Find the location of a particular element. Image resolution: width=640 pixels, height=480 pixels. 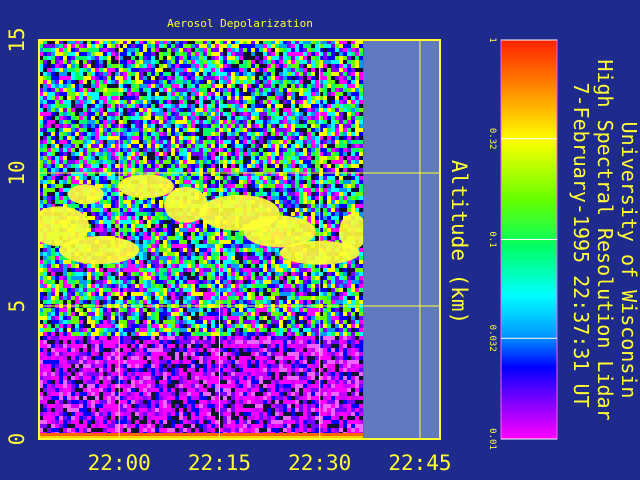

timestamp-label: 7-February-1995 22:37:31 UT is located at coordinates (581, 244).